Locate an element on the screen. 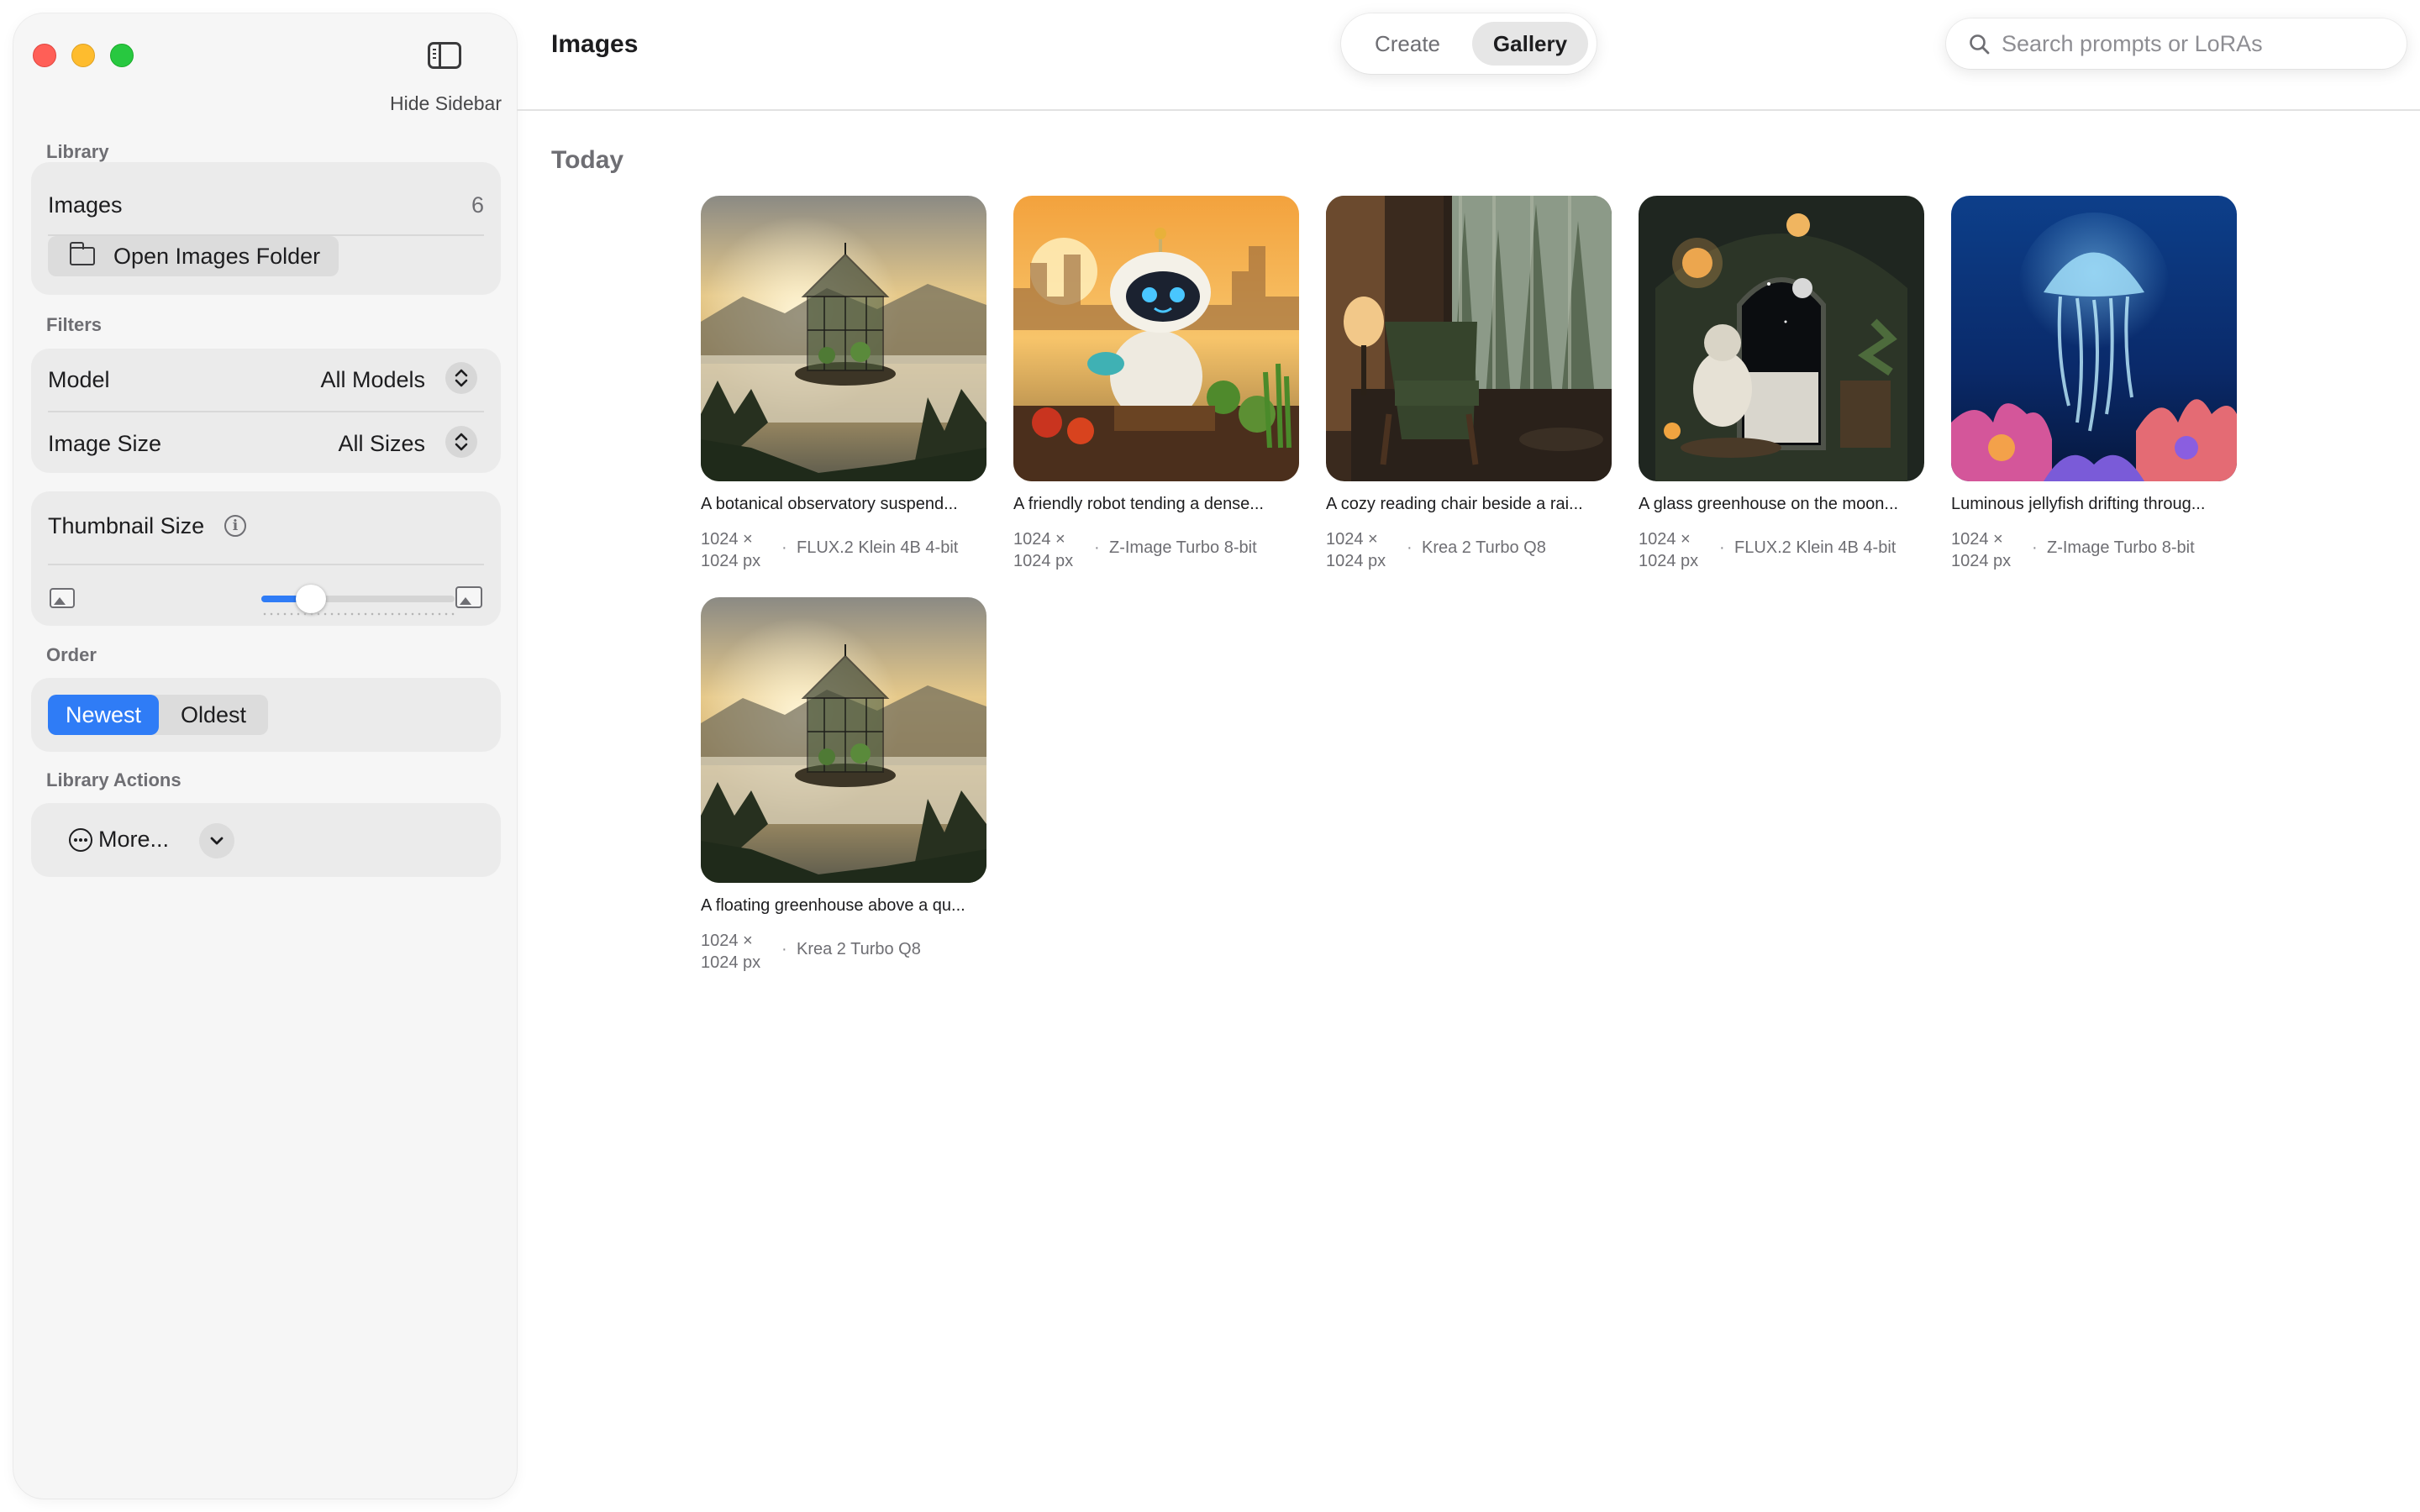  ellipsis-circle-icon is located at coordinates (80, 840).